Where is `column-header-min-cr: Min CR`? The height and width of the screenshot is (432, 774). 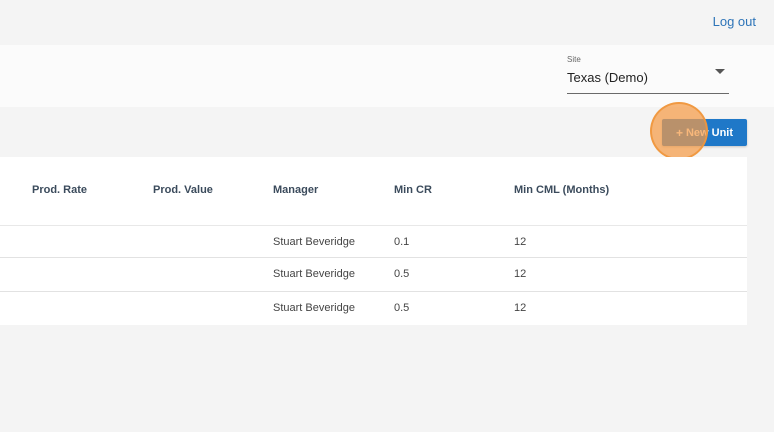
column-header-min-cr: Min CR is located at coordinates (413, 190).